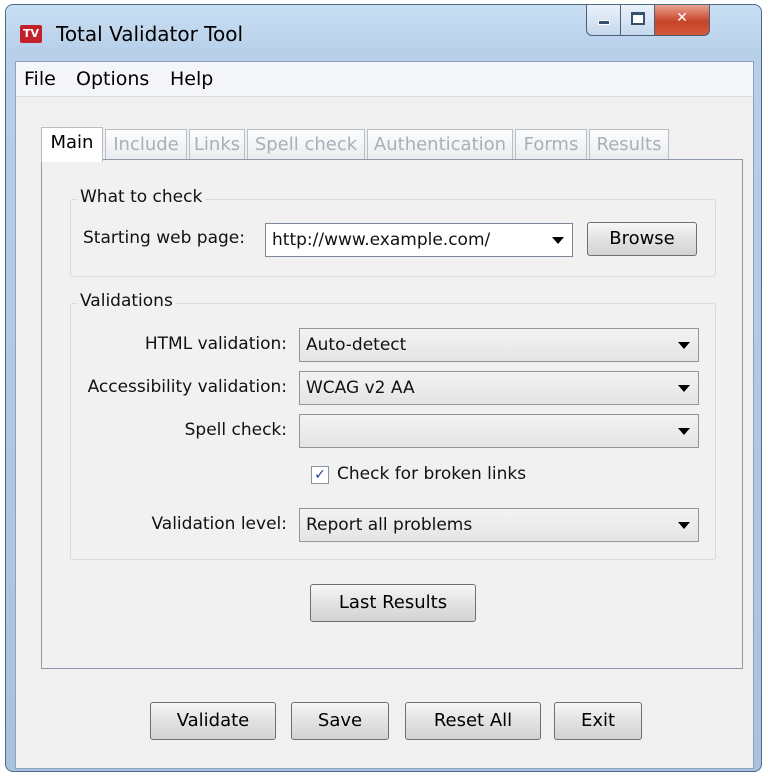  I want to click on accessibility-validation-label: Accessibility validation:, so click(187, 387).